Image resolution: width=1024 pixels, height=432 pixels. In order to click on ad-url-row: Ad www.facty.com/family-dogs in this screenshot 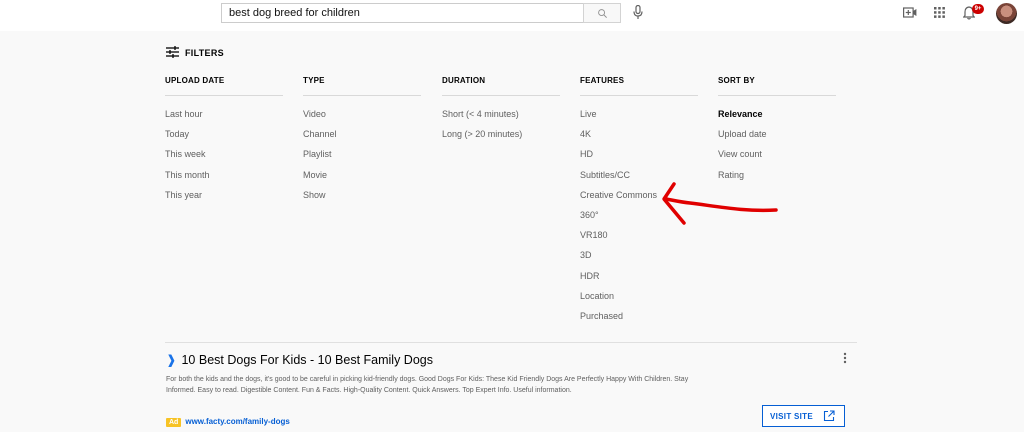, I will do `click(228, 422)`.